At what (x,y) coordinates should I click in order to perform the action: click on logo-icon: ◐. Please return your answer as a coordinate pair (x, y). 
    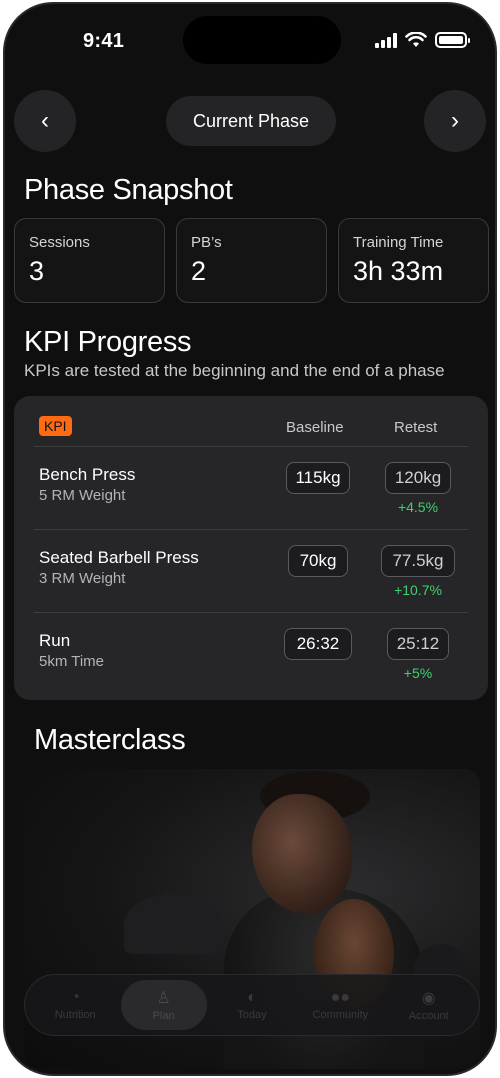
    Looking at the image, I should click on (252, 997).